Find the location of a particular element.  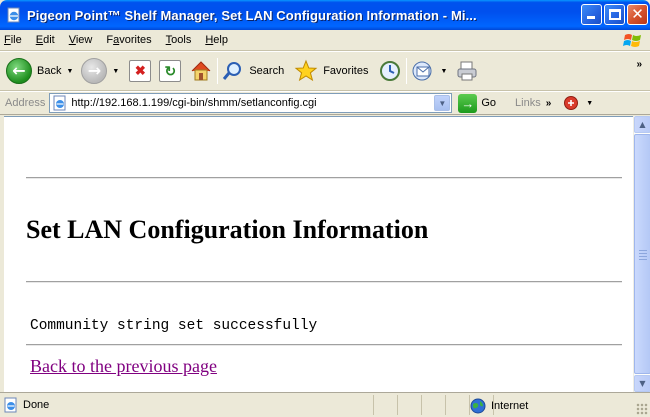

back-button: ← Back ▼ is located at coordinates (36, 71).